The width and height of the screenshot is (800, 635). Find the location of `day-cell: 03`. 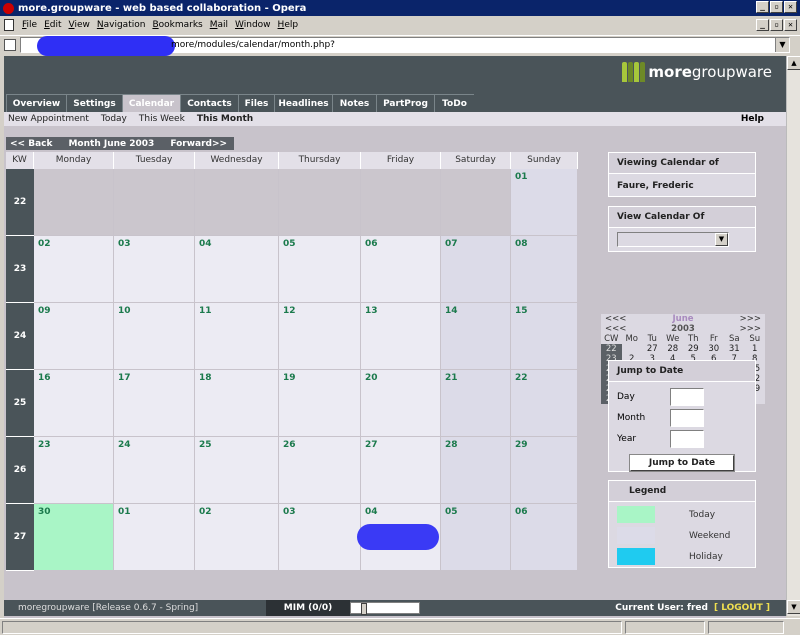

day-cell: 03 is located at coordinates (320, 537).